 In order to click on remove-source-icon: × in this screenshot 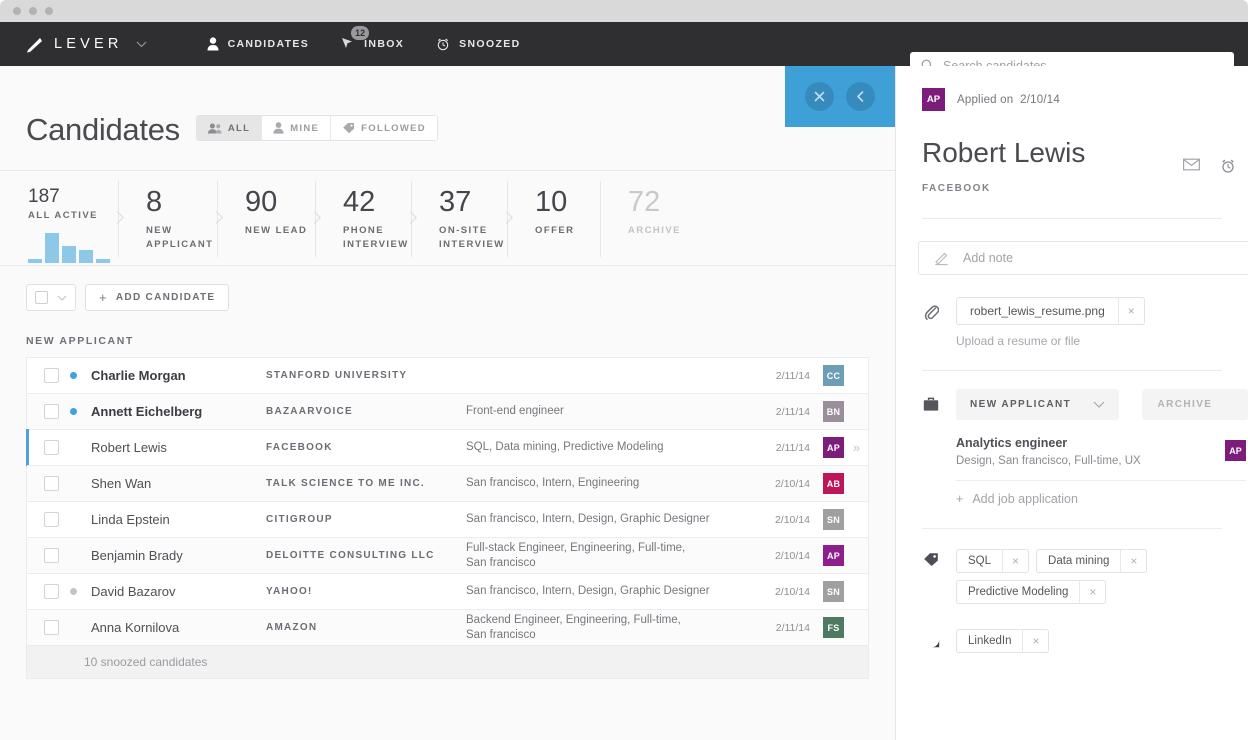, I will do `click(1035, 641)`.